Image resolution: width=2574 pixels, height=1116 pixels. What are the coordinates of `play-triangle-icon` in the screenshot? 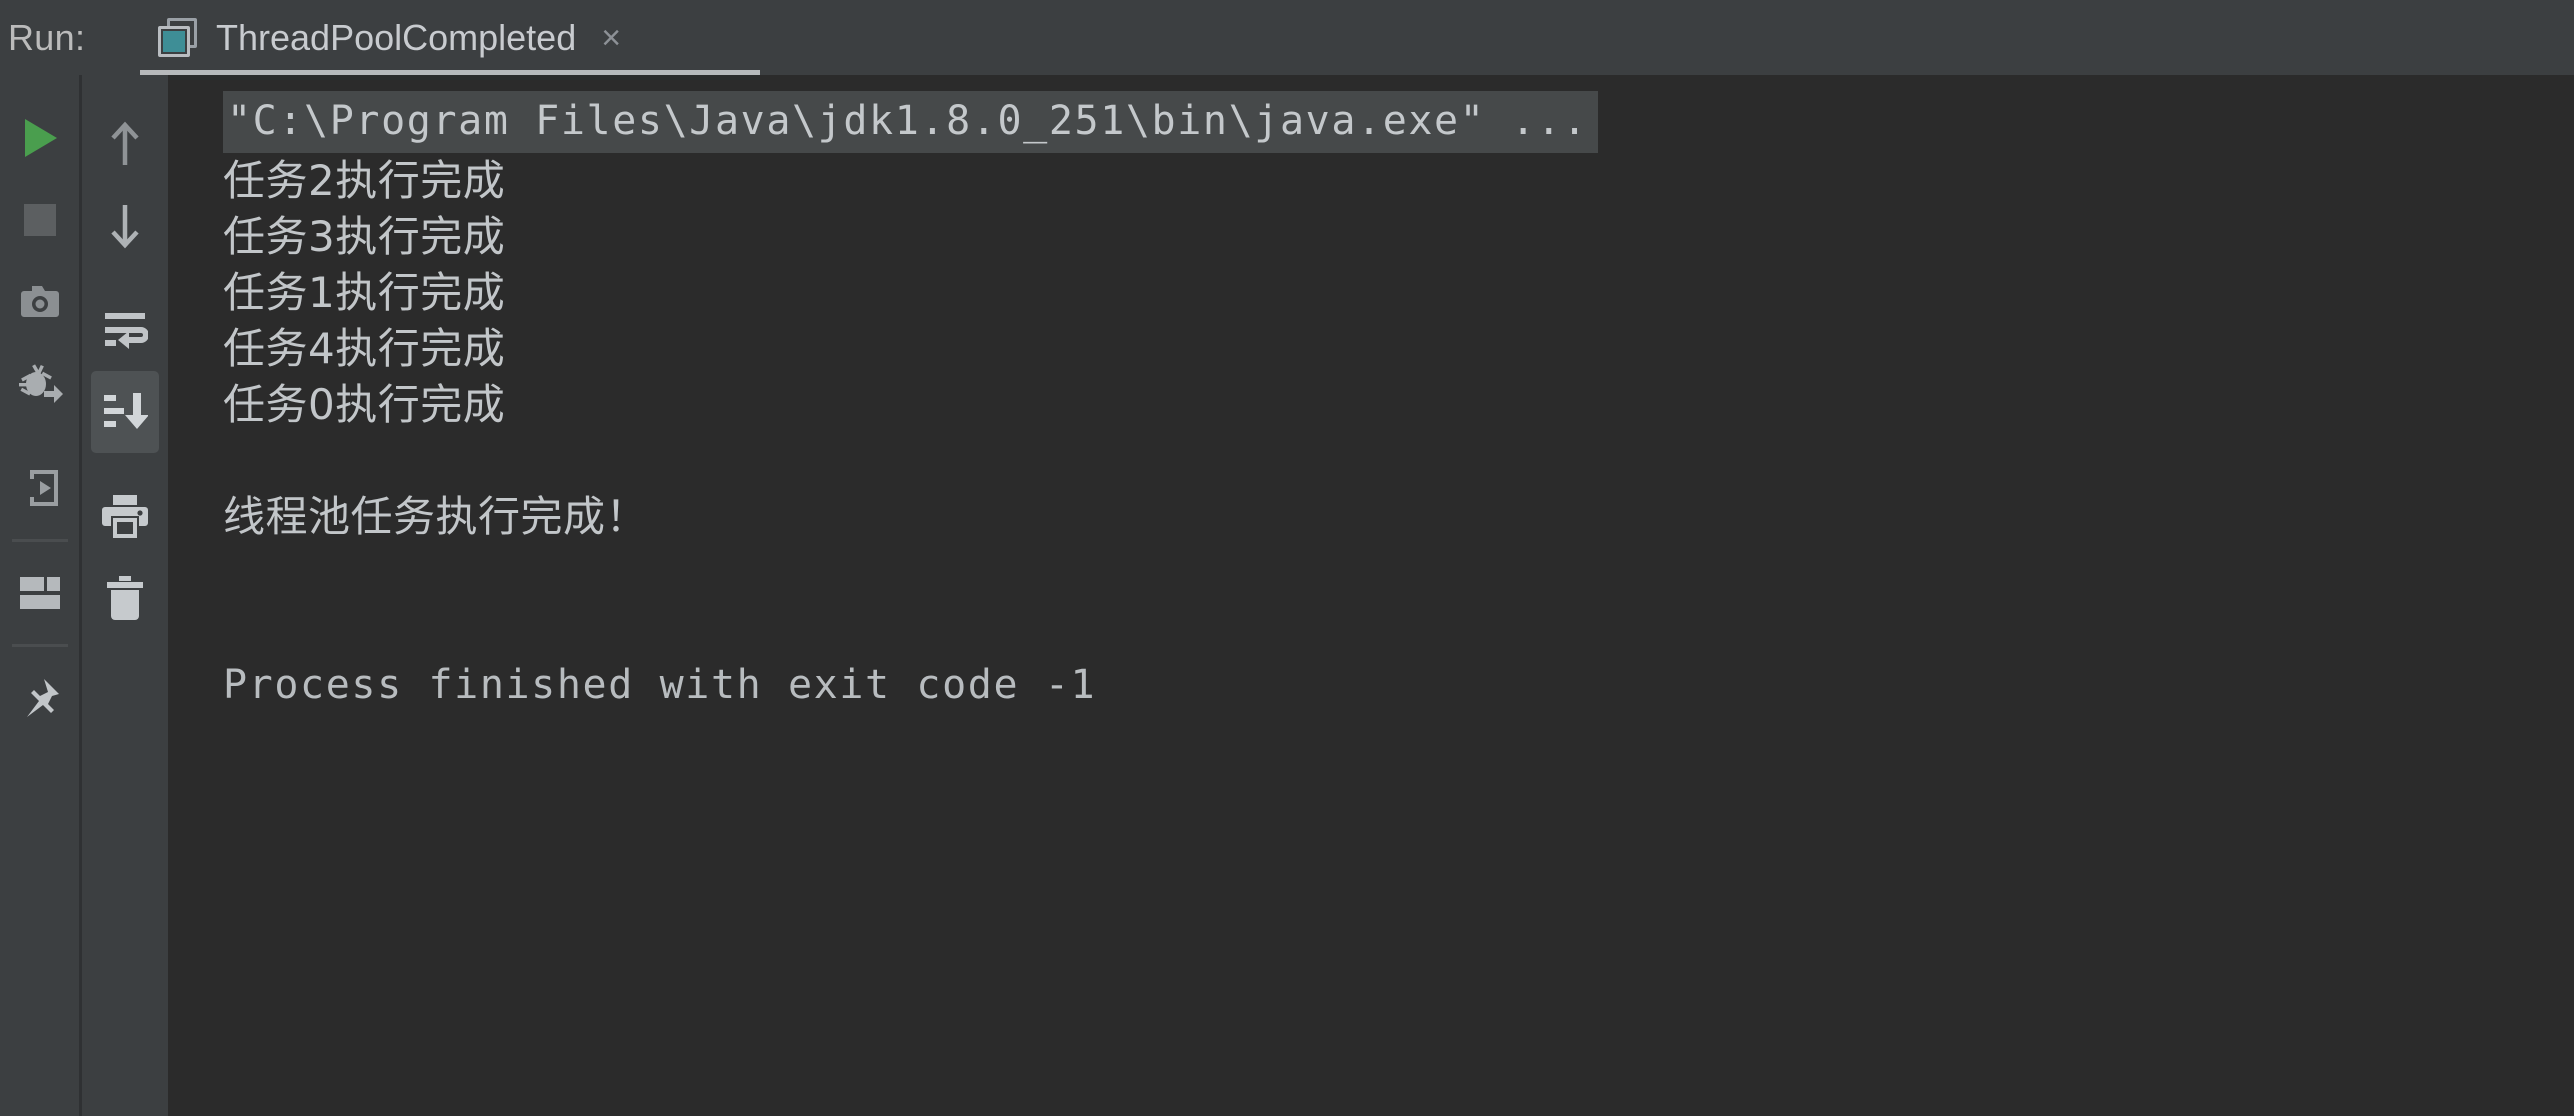 It's located at (40, 138).